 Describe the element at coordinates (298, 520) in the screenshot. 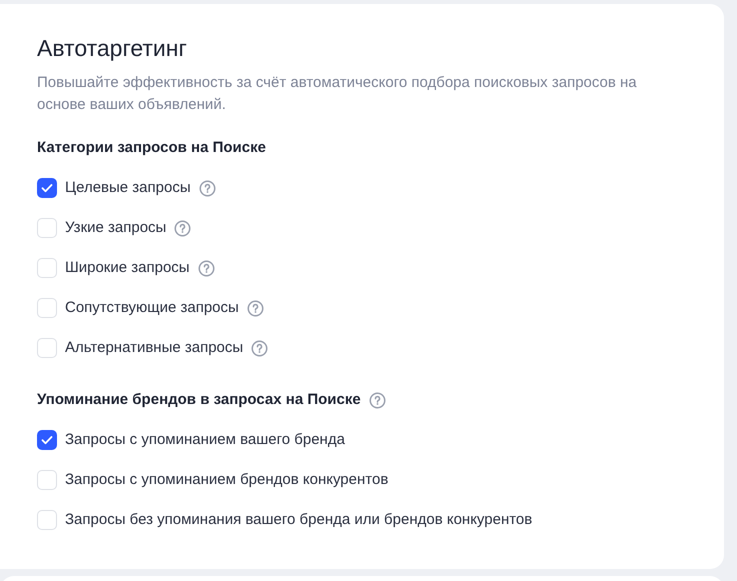

I see `checkbox-label: Запросы без упоминания вашего бренда или брендов конкурентов` at that location.